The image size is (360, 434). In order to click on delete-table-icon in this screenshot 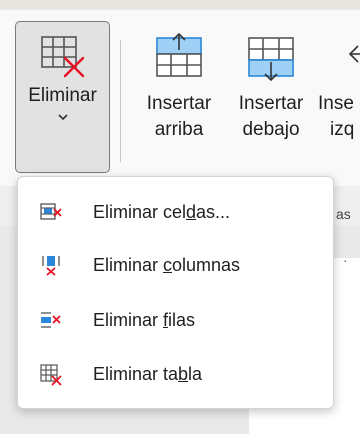, I will do `click(51, 375)`.